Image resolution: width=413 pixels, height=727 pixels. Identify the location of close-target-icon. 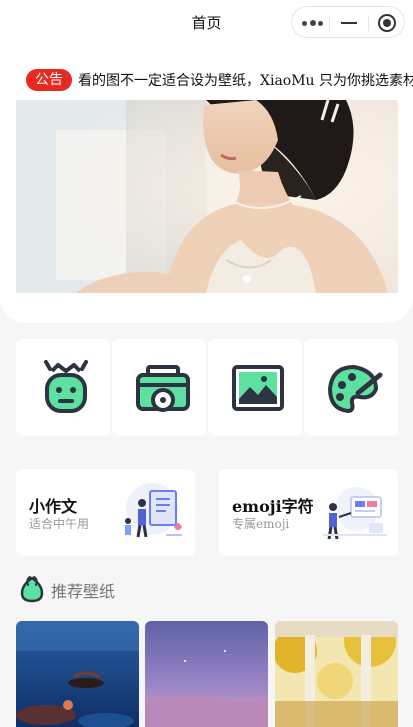
(387, 23).